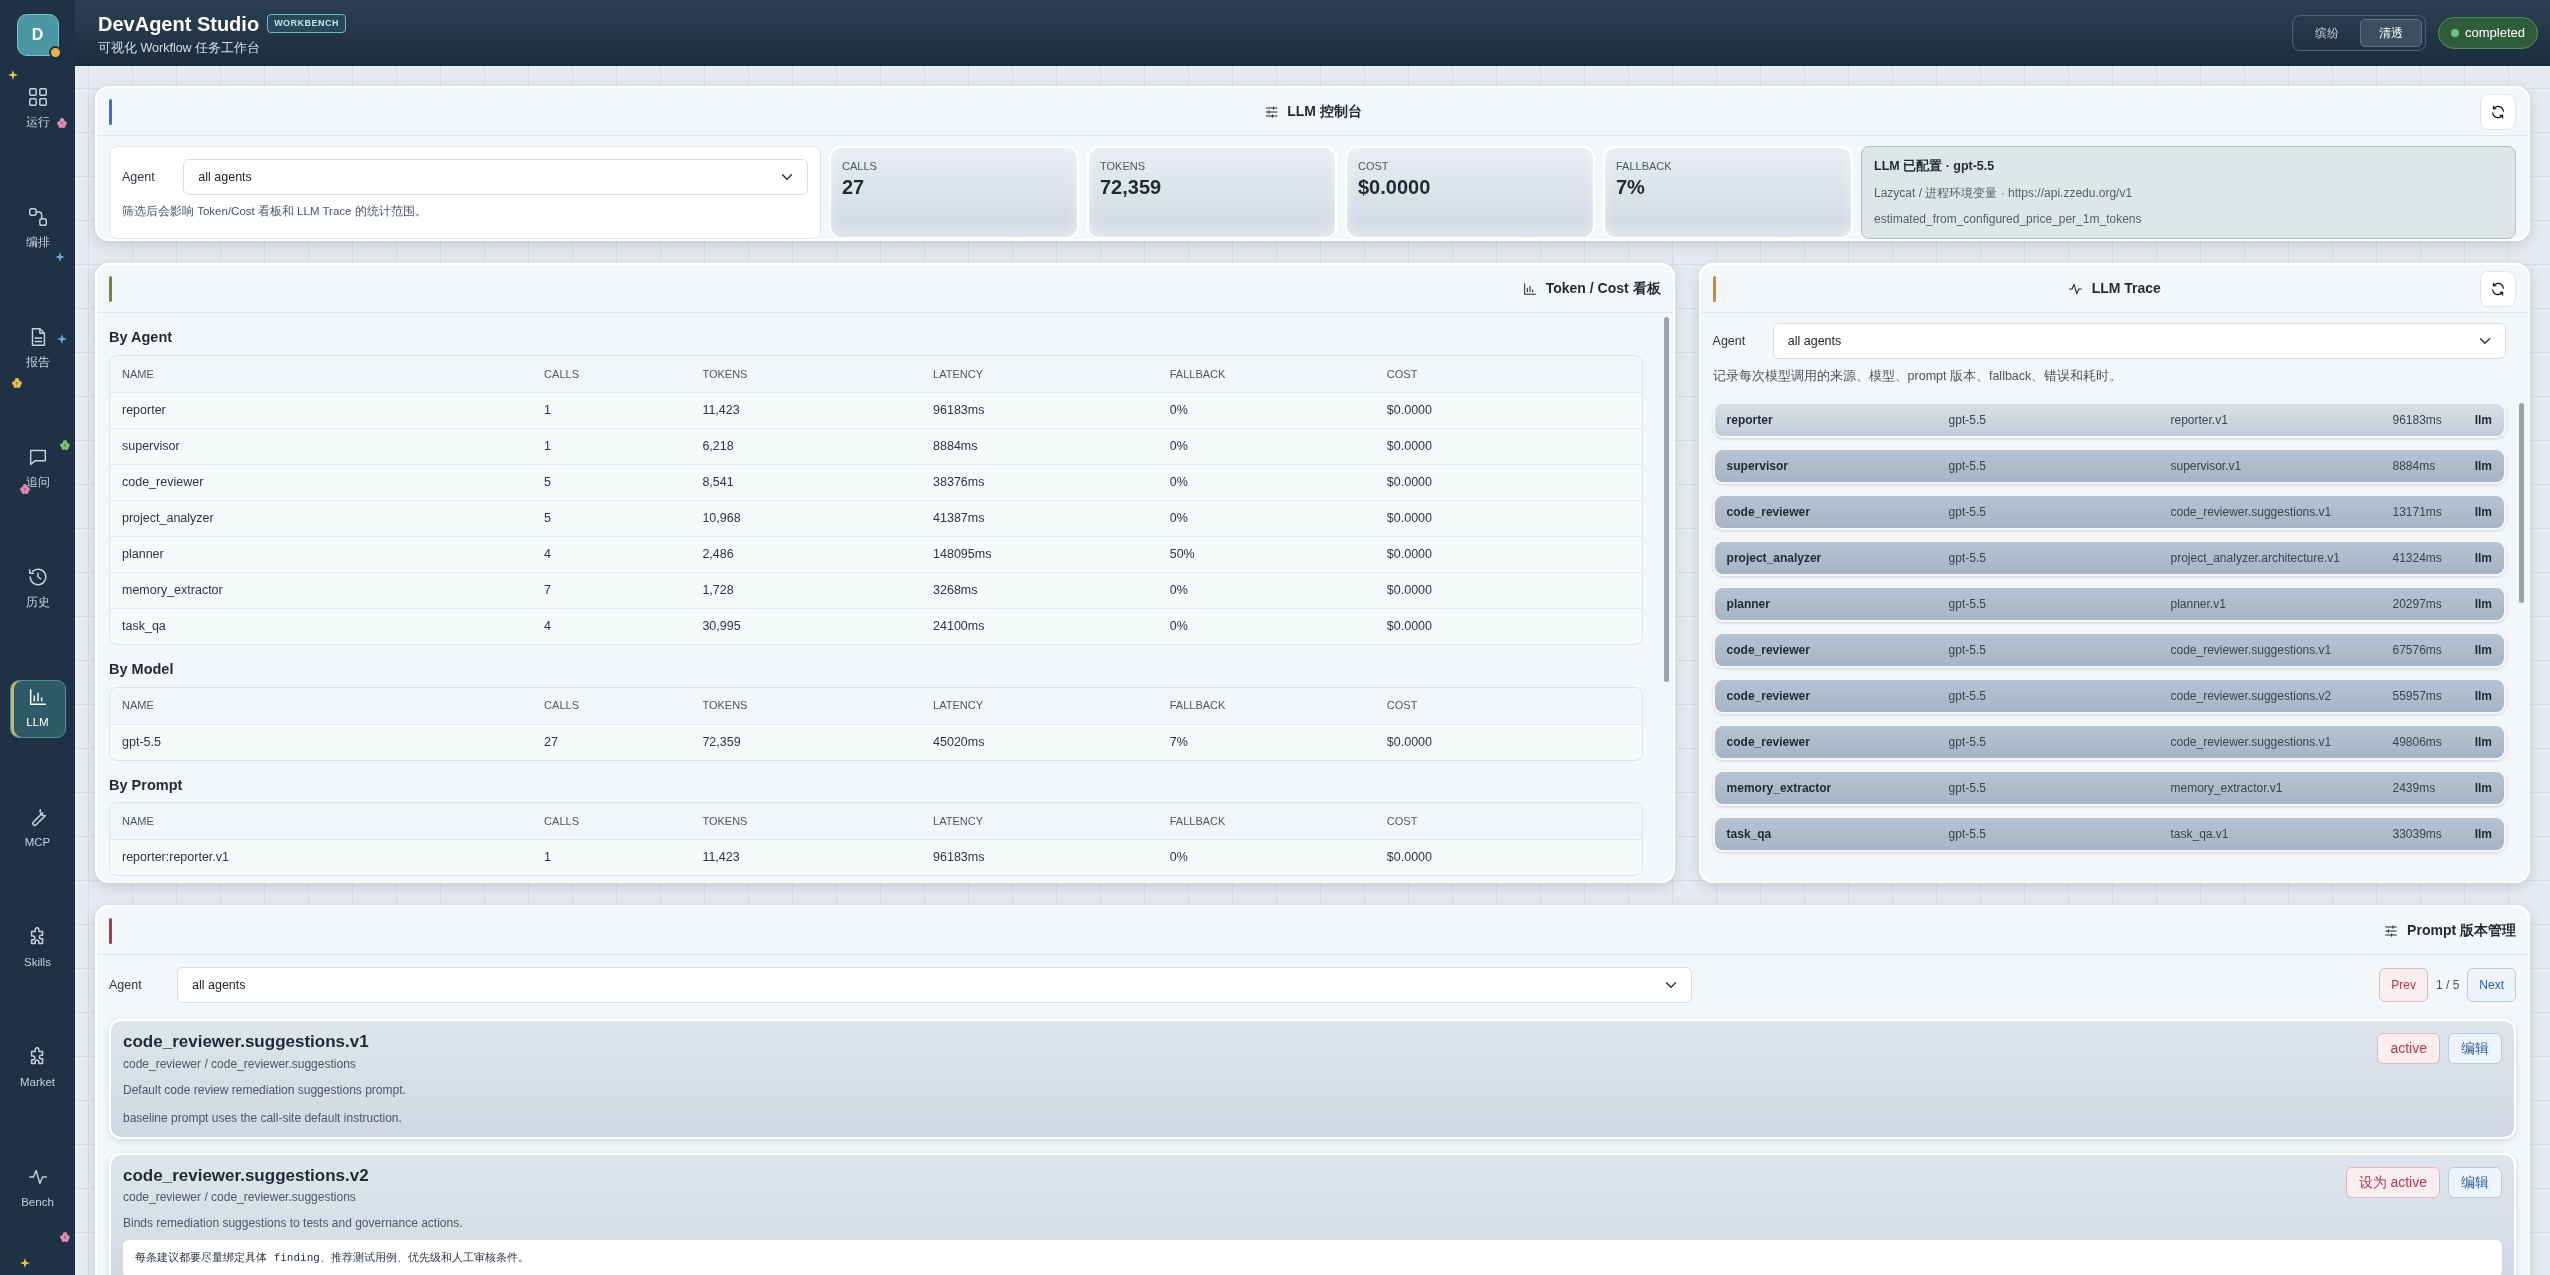  I want to click on table-cell-text: 45020ms, so click(959, 742).